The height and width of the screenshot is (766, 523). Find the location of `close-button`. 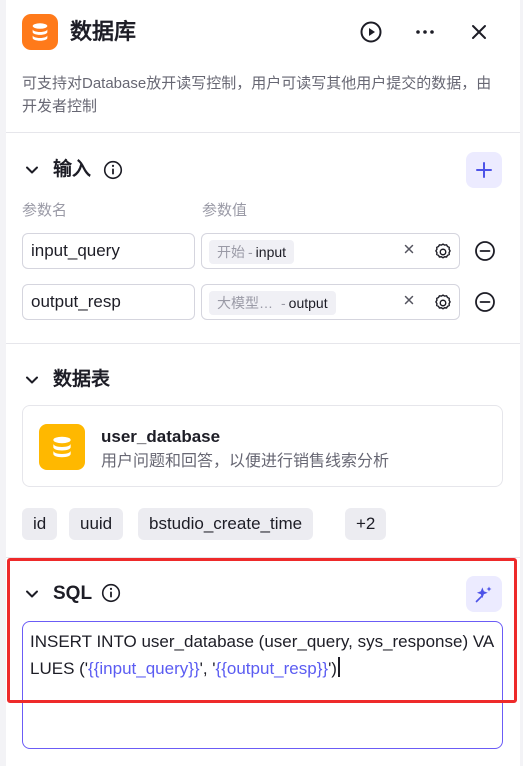

close-button is located at coordinates (479, 32).